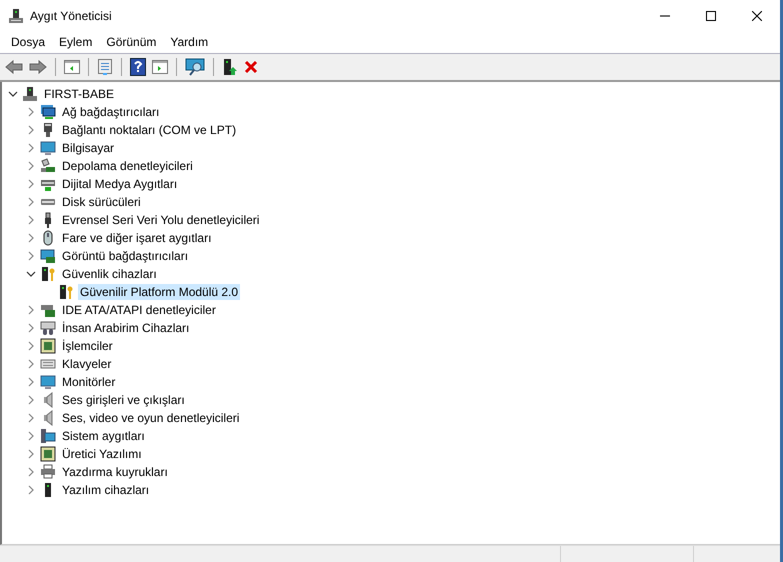 Image resolution: width=783 pixels, height=562 pixels. I want to click on tree-item: Bilgisayar, so click(88, 148).